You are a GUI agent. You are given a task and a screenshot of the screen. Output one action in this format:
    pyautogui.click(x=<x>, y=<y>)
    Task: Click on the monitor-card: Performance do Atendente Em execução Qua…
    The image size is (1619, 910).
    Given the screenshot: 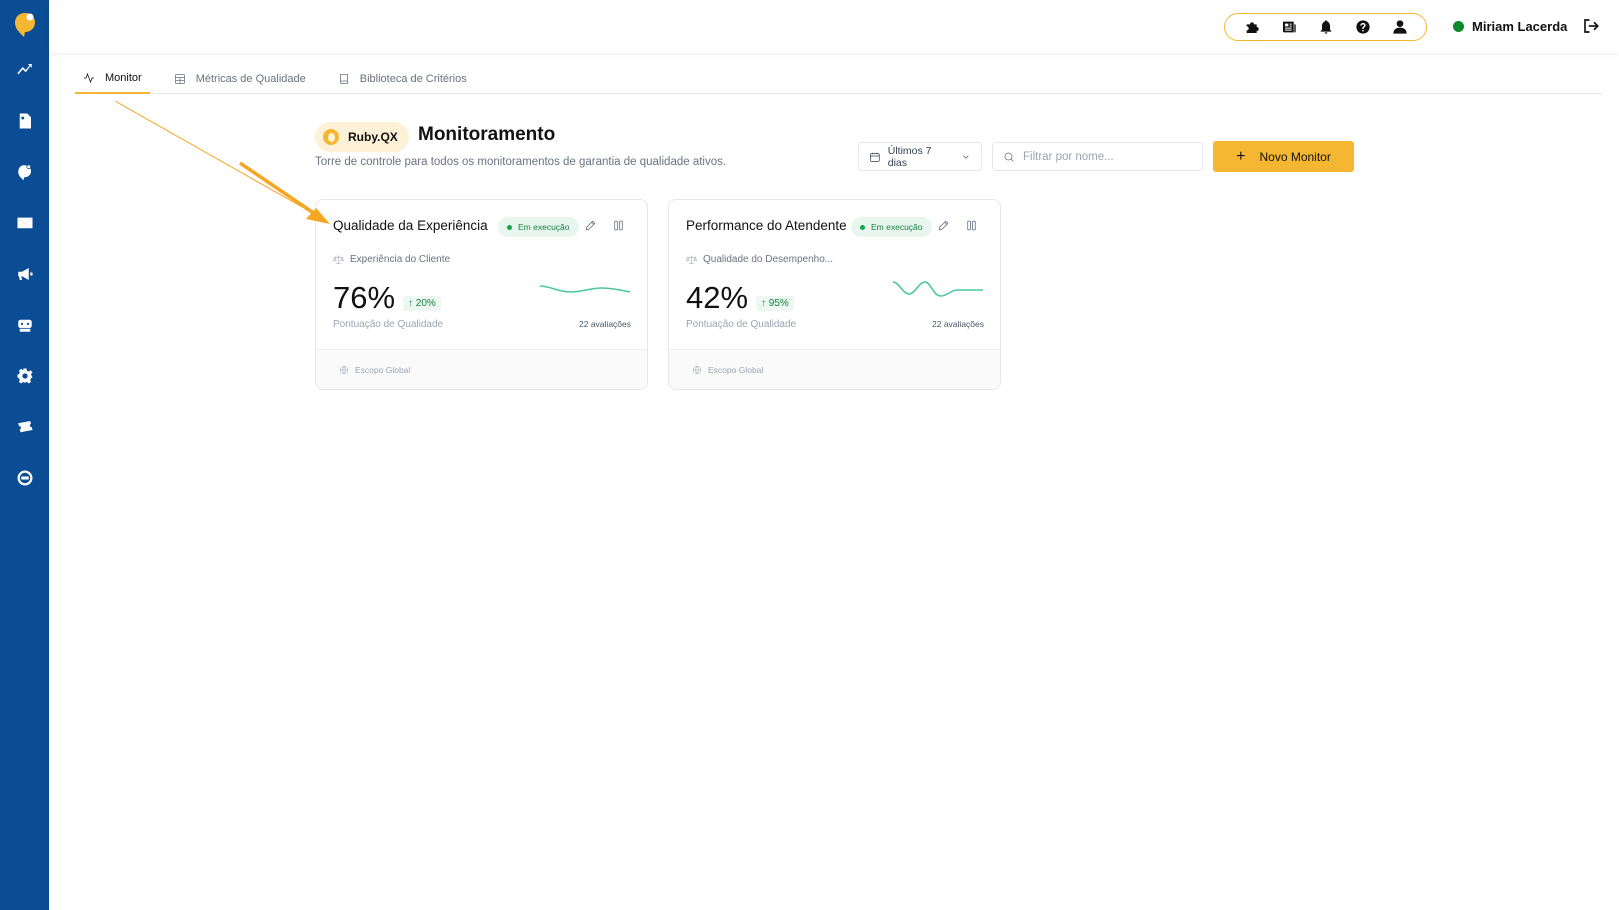 What is the action you would take?
    pyautogui.click(x=834, y=294)
    